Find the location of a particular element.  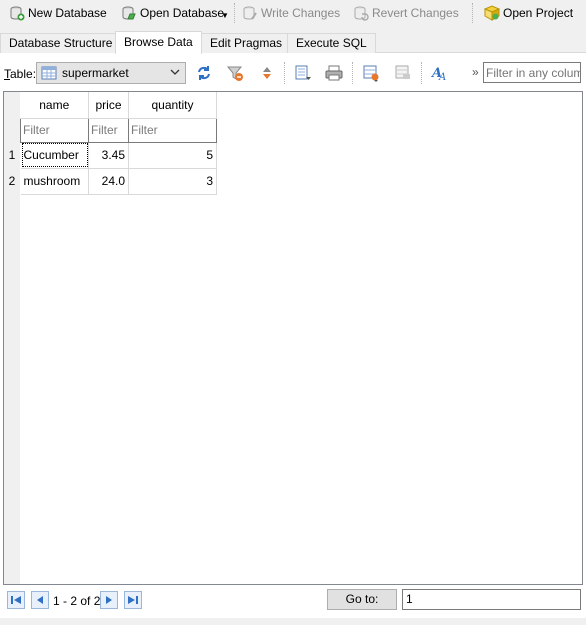

sort-order-icon is located at coordinates (267, 73).